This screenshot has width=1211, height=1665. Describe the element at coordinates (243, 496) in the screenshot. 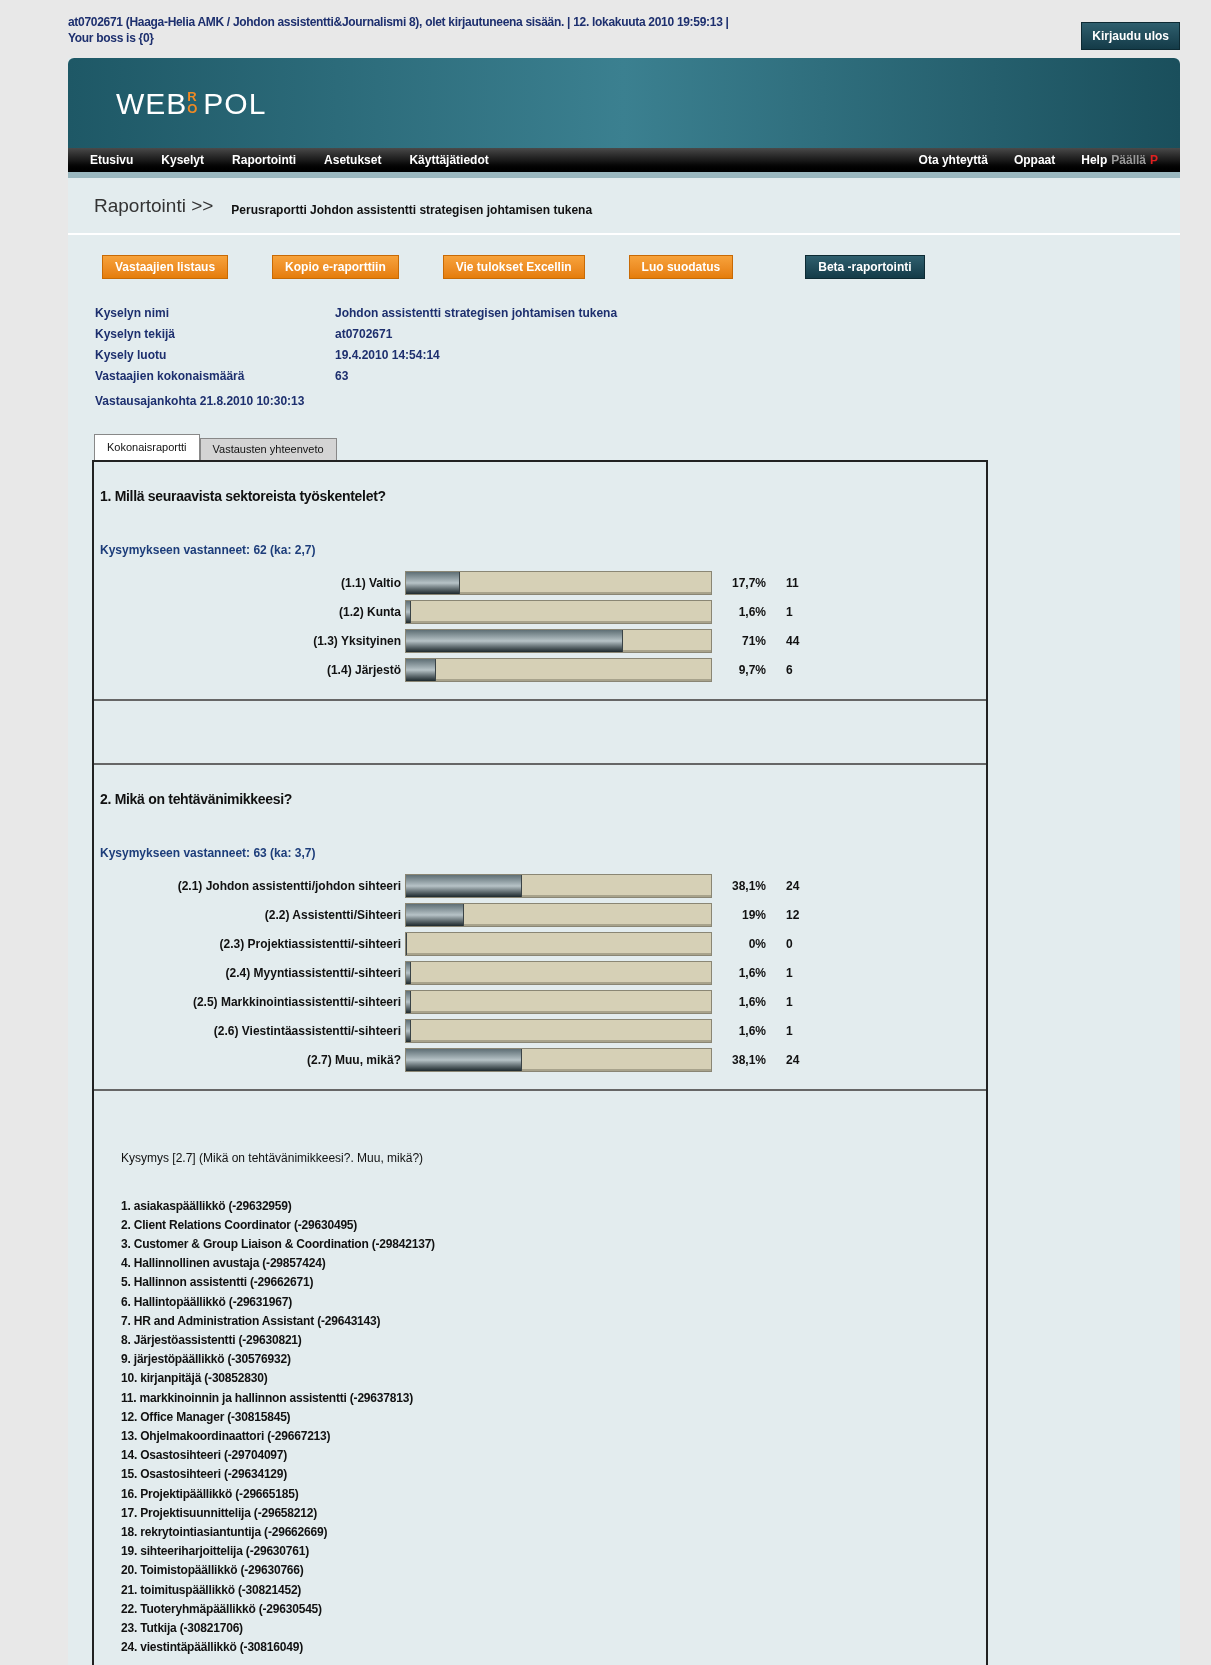

I see `question-title: 1. Millä seuraavista sektoreista työskentelet?` at that location.